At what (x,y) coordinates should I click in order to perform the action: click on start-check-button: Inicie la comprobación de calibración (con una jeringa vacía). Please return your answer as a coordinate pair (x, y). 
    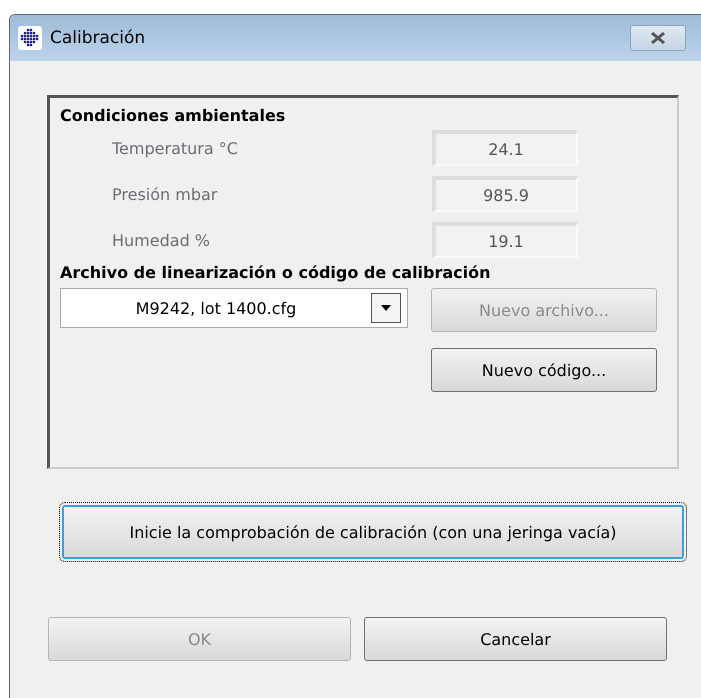
    Looking at the image, I should click on (373, 532).